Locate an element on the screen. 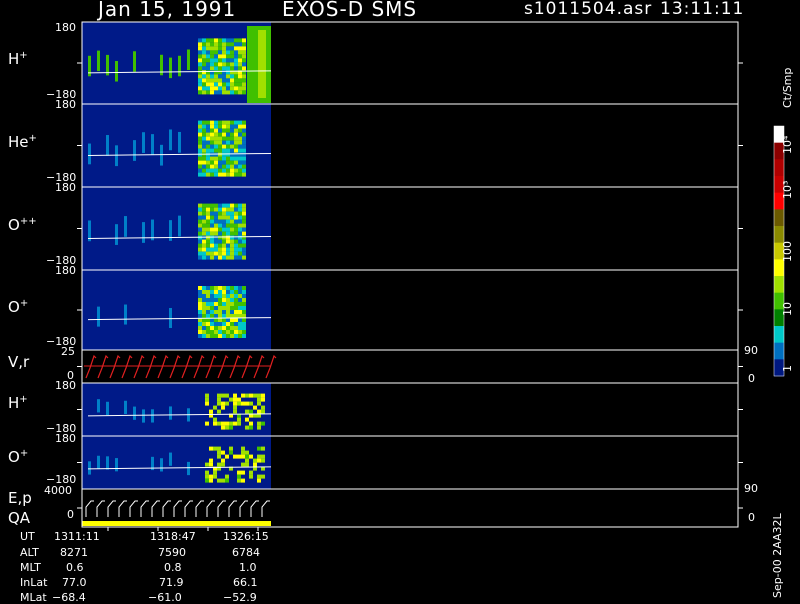 The image size is (800, 604). panel-label-vr: V,r is located at coordinates (19, 362).